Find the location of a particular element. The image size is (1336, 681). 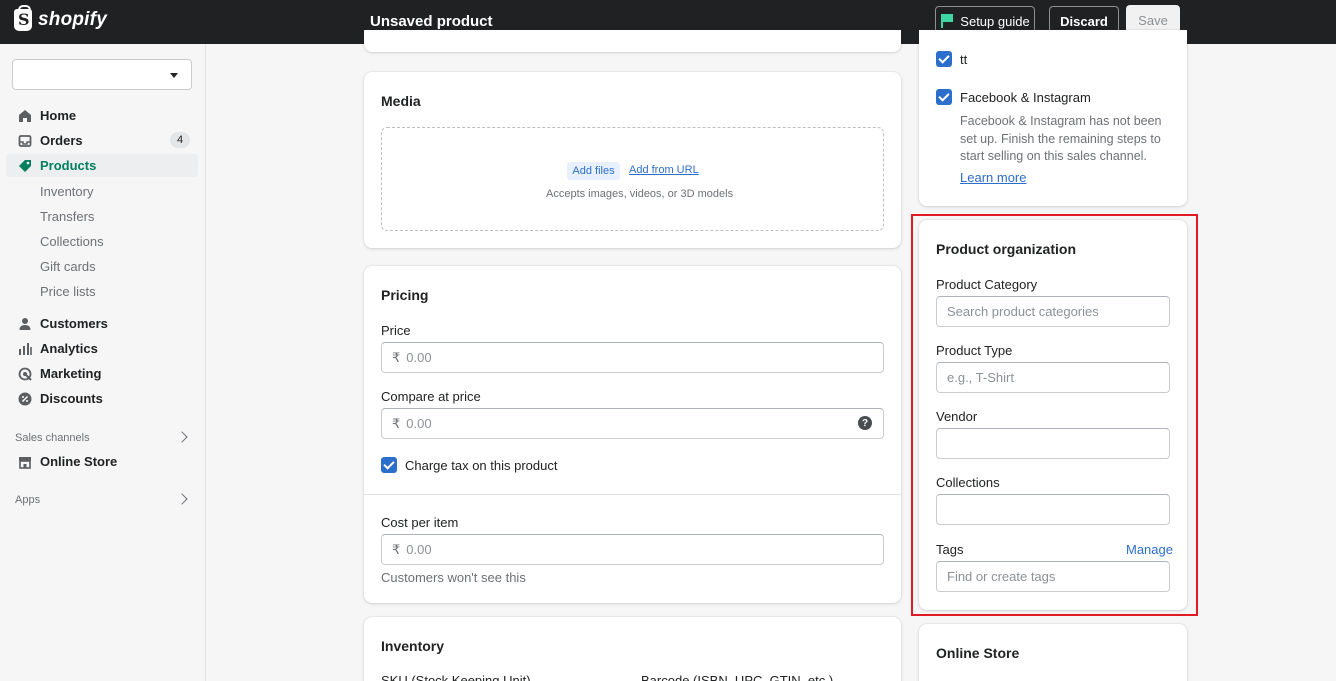

sidebar-item-label: Orders is located at coordinates (61, 140).